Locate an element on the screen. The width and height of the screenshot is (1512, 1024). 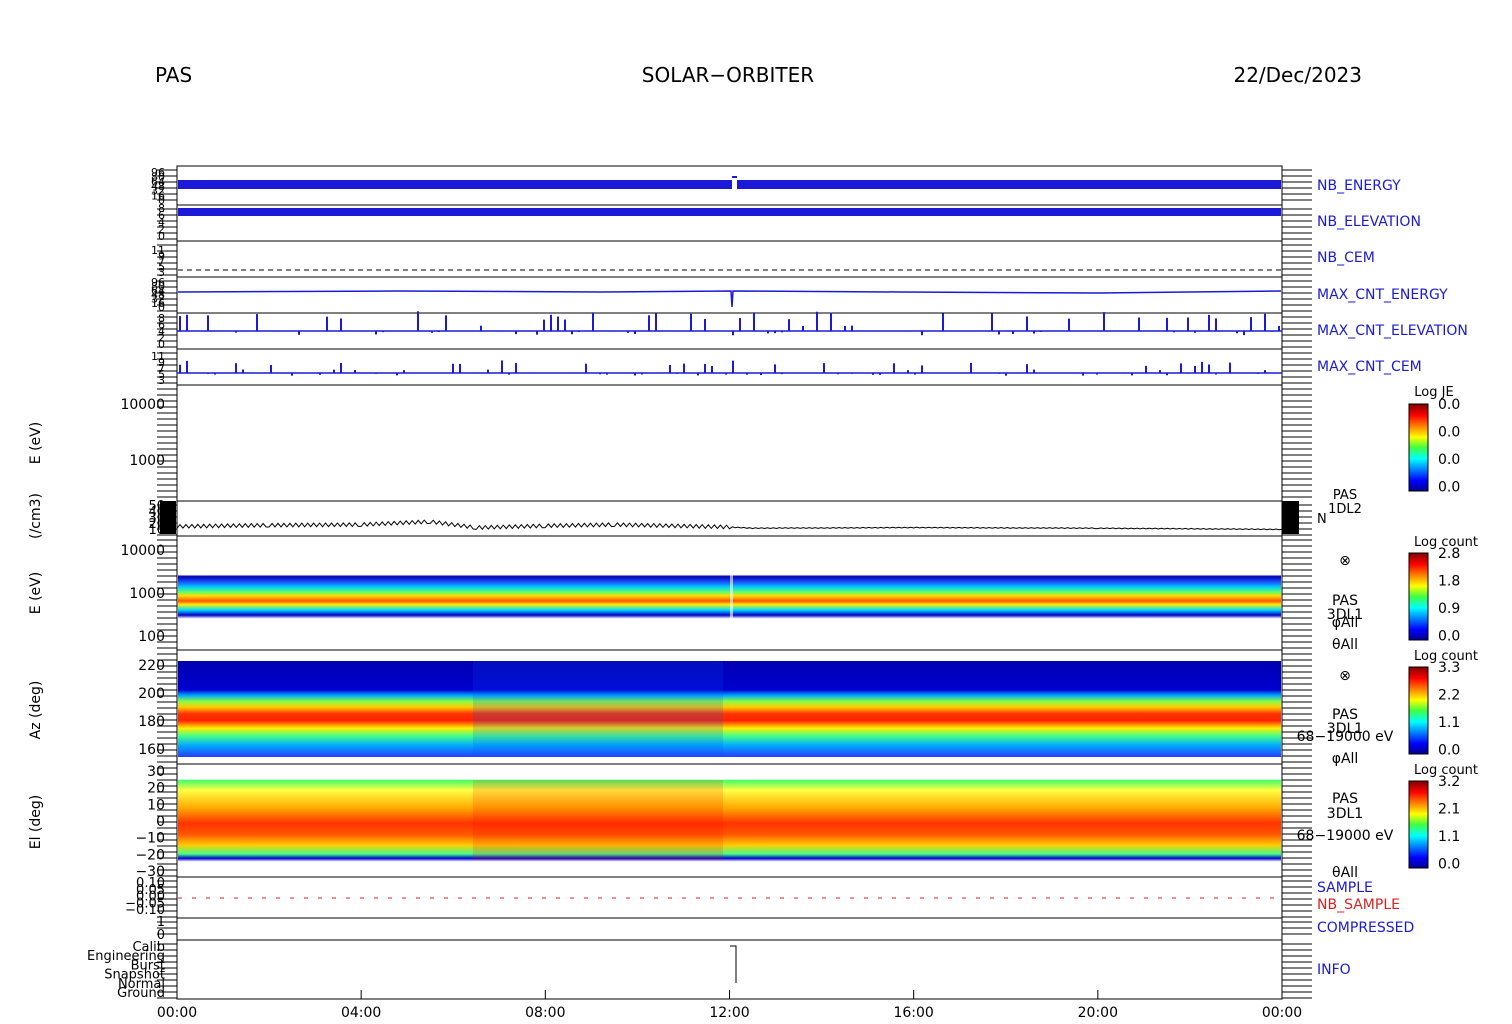
x-tick-label: 08:00 is located at coordinates (545, 1012).